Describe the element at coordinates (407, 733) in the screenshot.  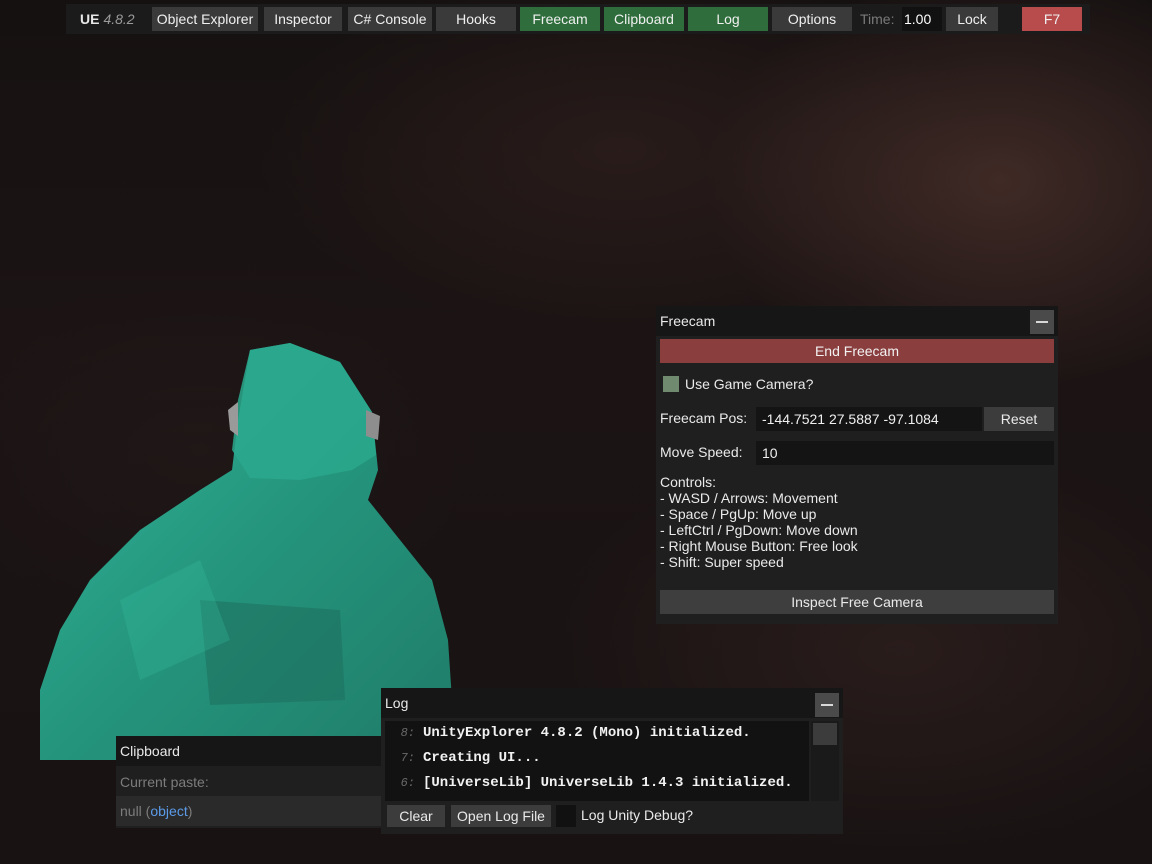
I see `log-entry-number: 8:` at that location.